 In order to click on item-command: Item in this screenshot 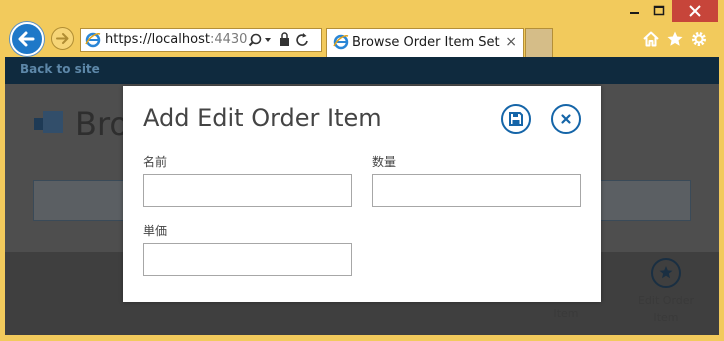, I will do `click(566, 313)`.